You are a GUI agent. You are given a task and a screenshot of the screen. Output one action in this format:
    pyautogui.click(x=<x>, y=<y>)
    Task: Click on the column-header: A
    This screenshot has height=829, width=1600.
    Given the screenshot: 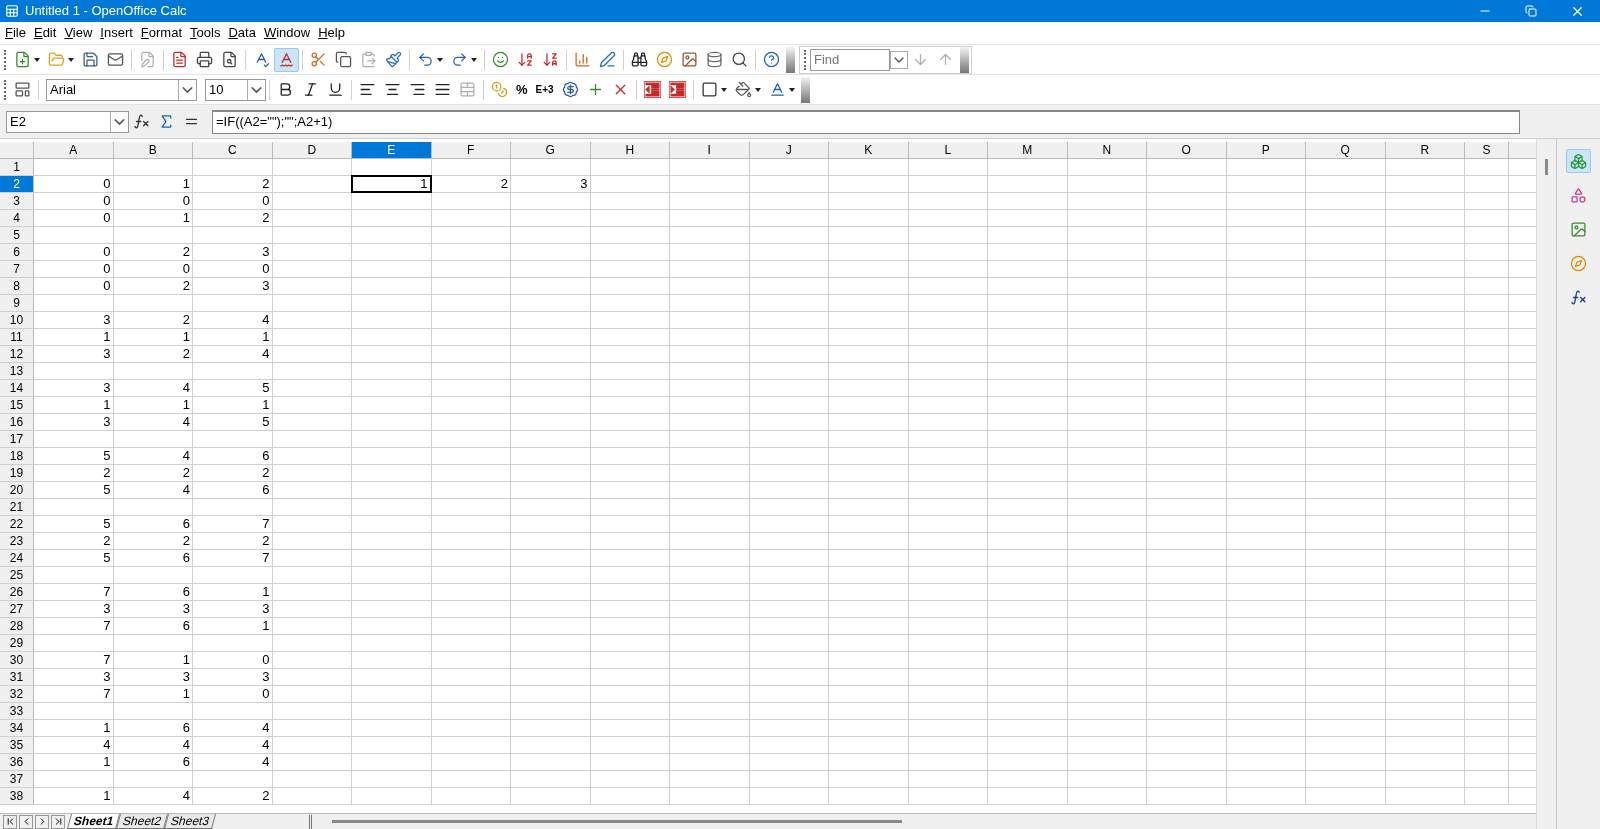 What is the action you would take?
    pyautogui.click(x=74, y=150)
    